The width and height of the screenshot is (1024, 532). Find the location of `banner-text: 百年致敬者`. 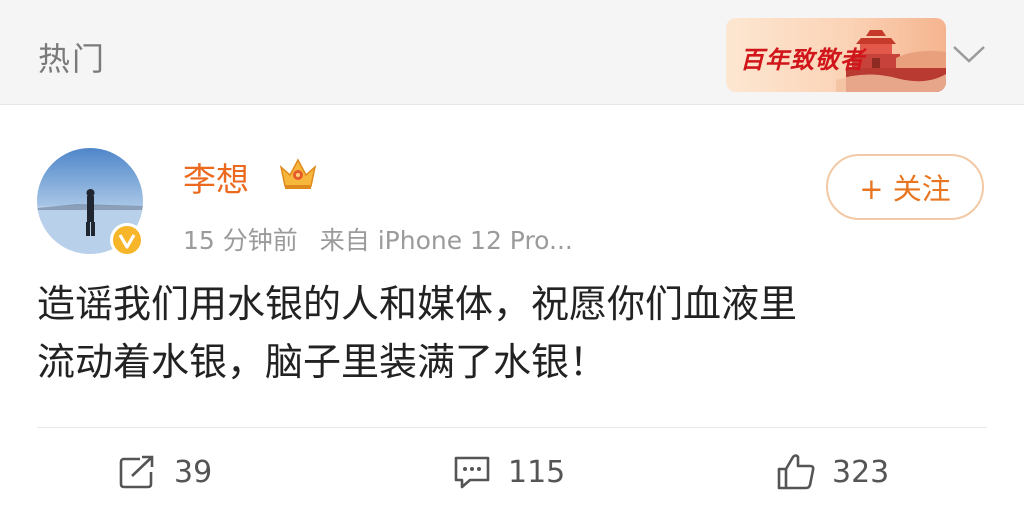

banner-text: 百年致敬者 is located at coordinates (802, 59).